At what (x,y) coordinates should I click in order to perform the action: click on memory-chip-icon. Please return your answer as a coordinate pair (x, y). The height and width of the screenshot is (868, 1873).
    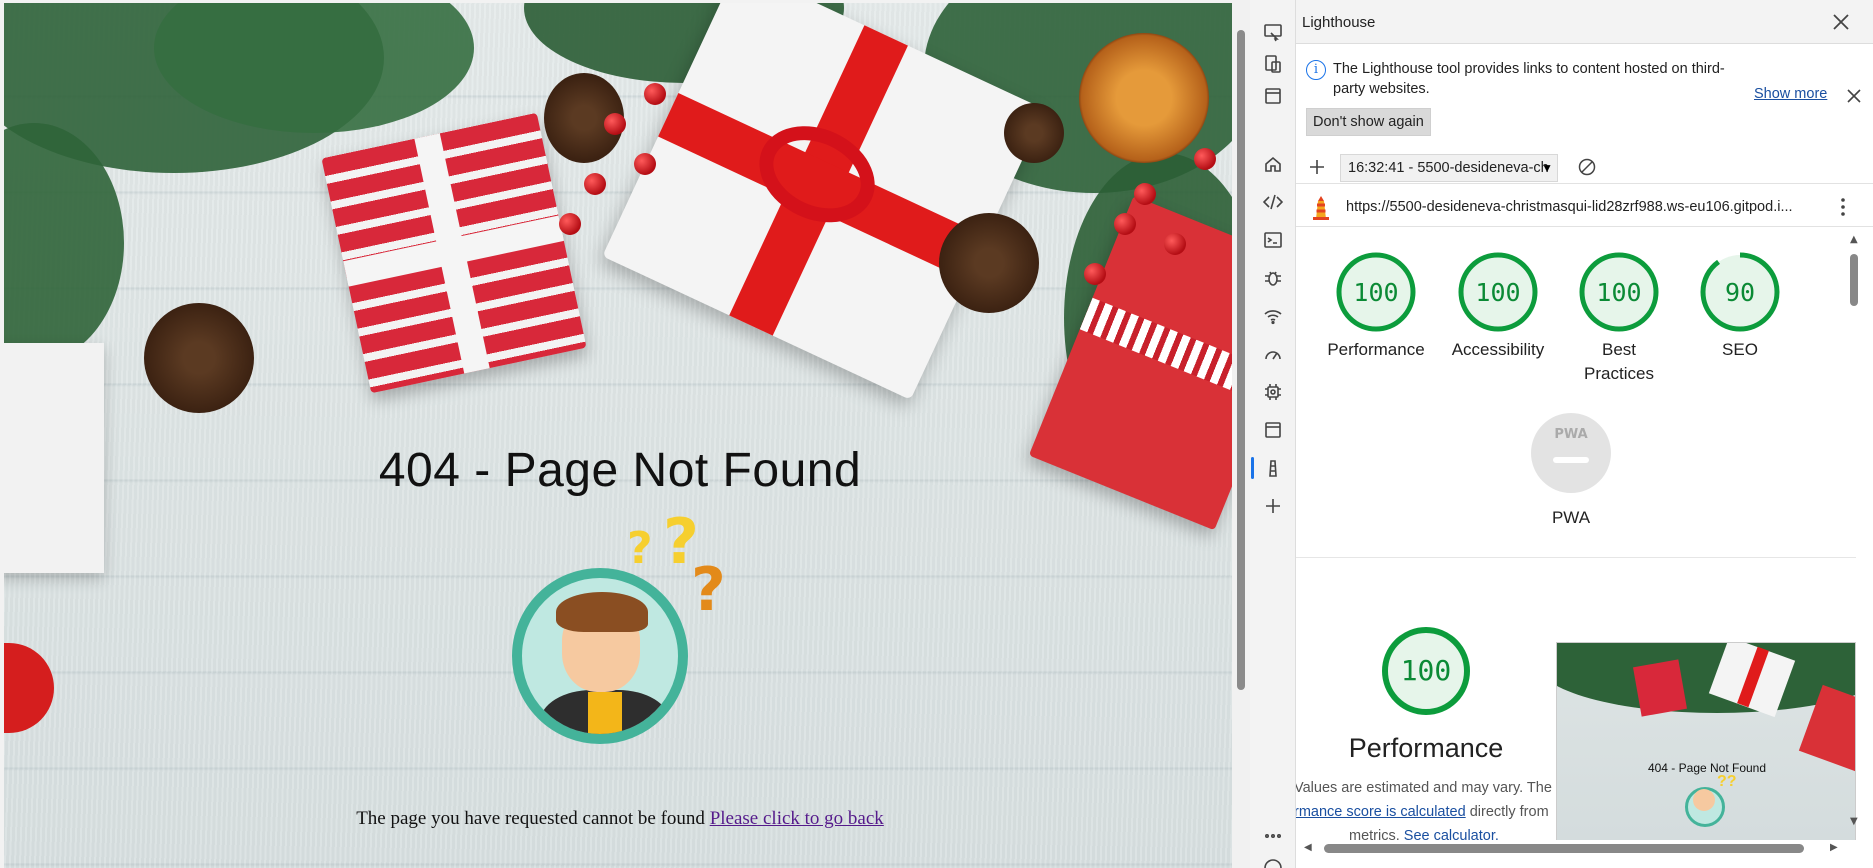
    Looking at the image, I should click on (1273, 392).